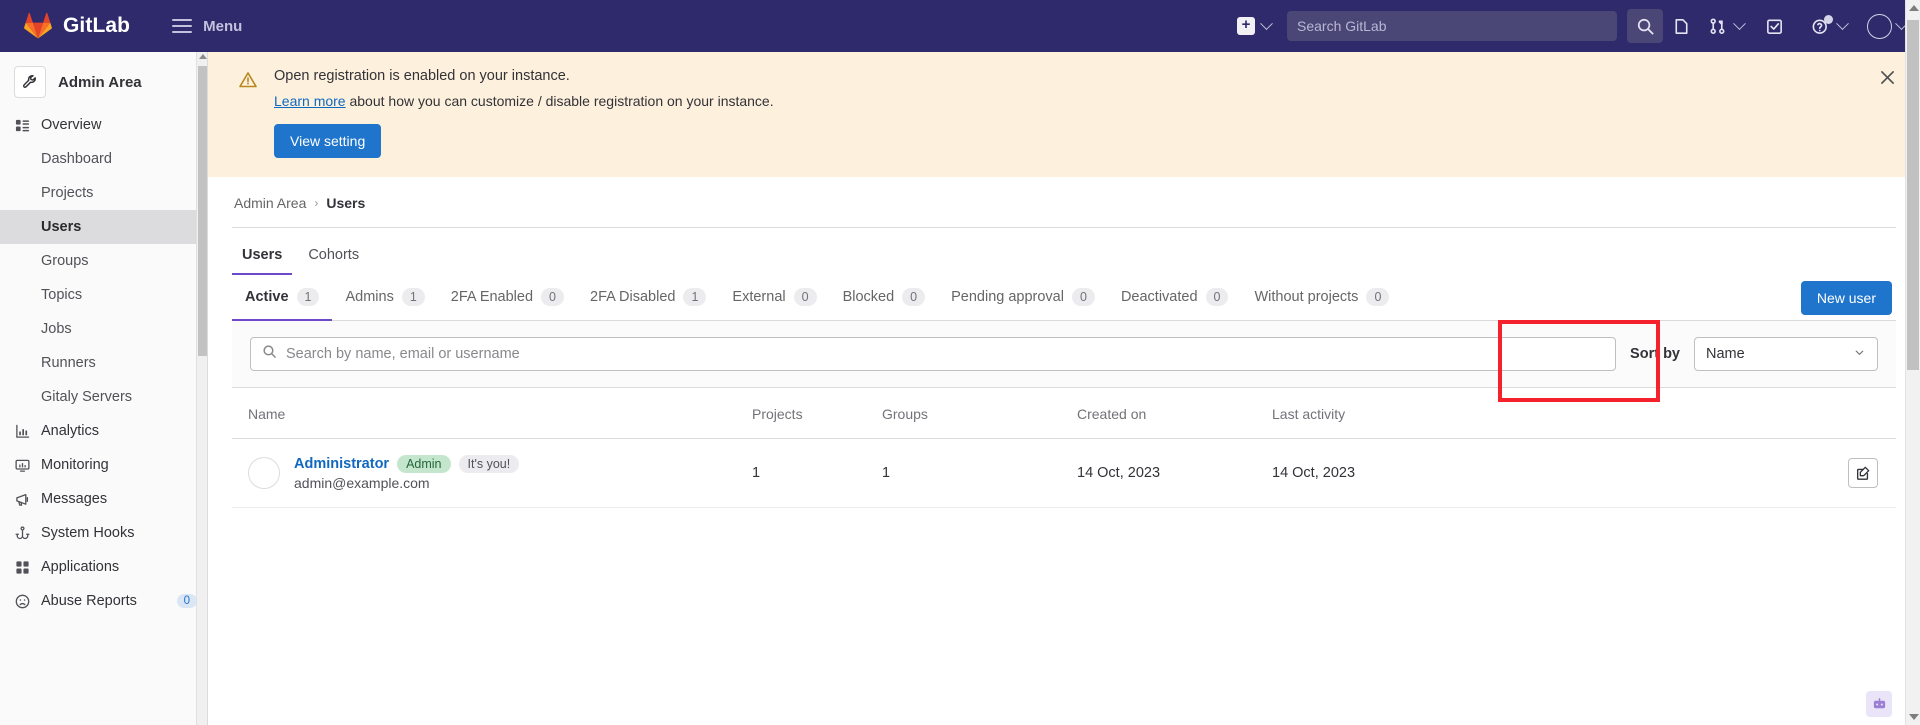  Describe the element at coordinates (22, 431) in the screenshot. I see `analytics-icon` at that location.